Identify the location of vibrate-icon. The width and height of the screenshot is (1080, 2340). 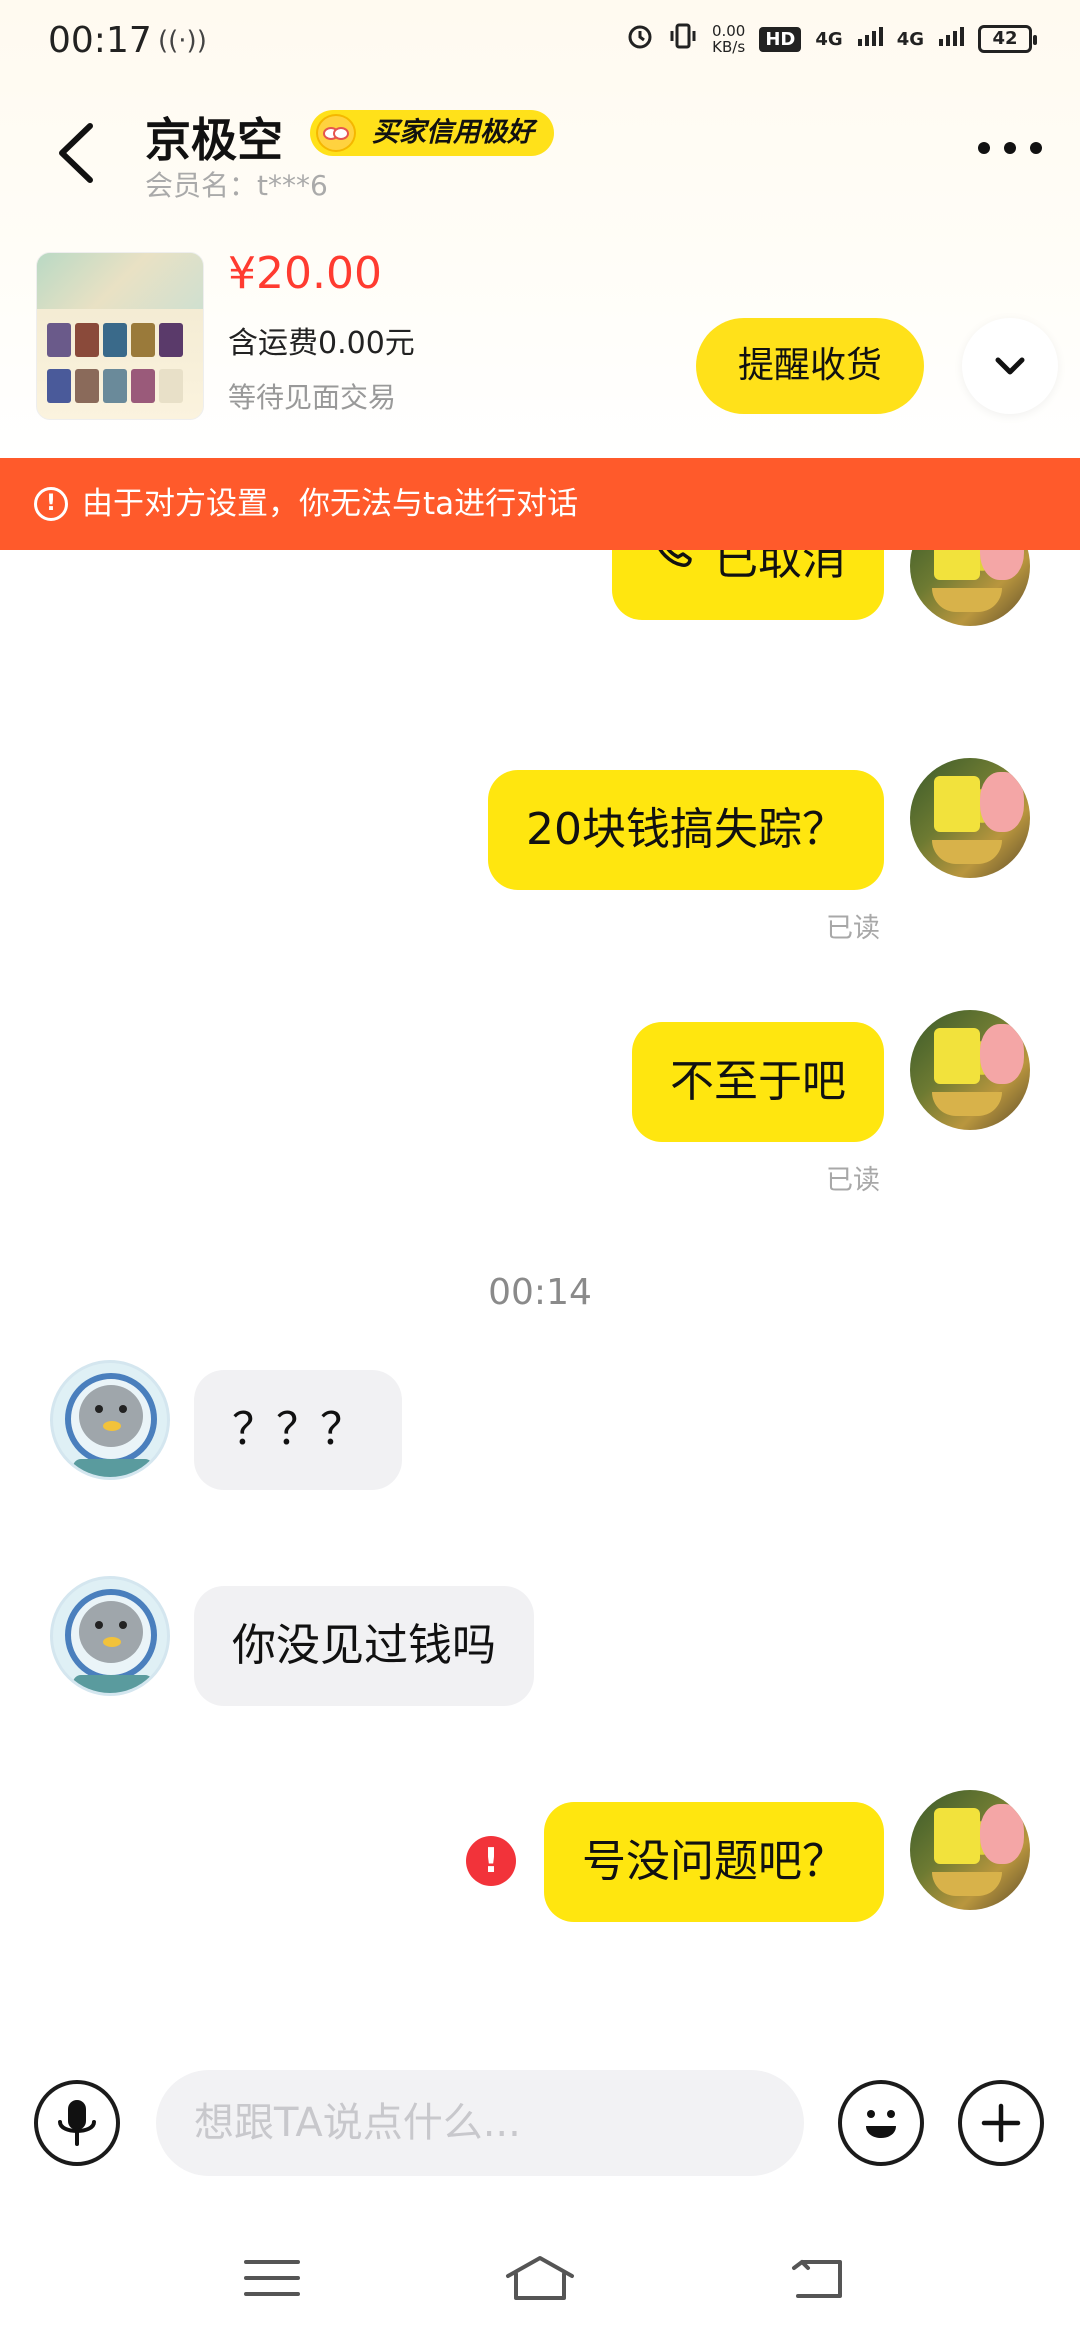
(683, 39).